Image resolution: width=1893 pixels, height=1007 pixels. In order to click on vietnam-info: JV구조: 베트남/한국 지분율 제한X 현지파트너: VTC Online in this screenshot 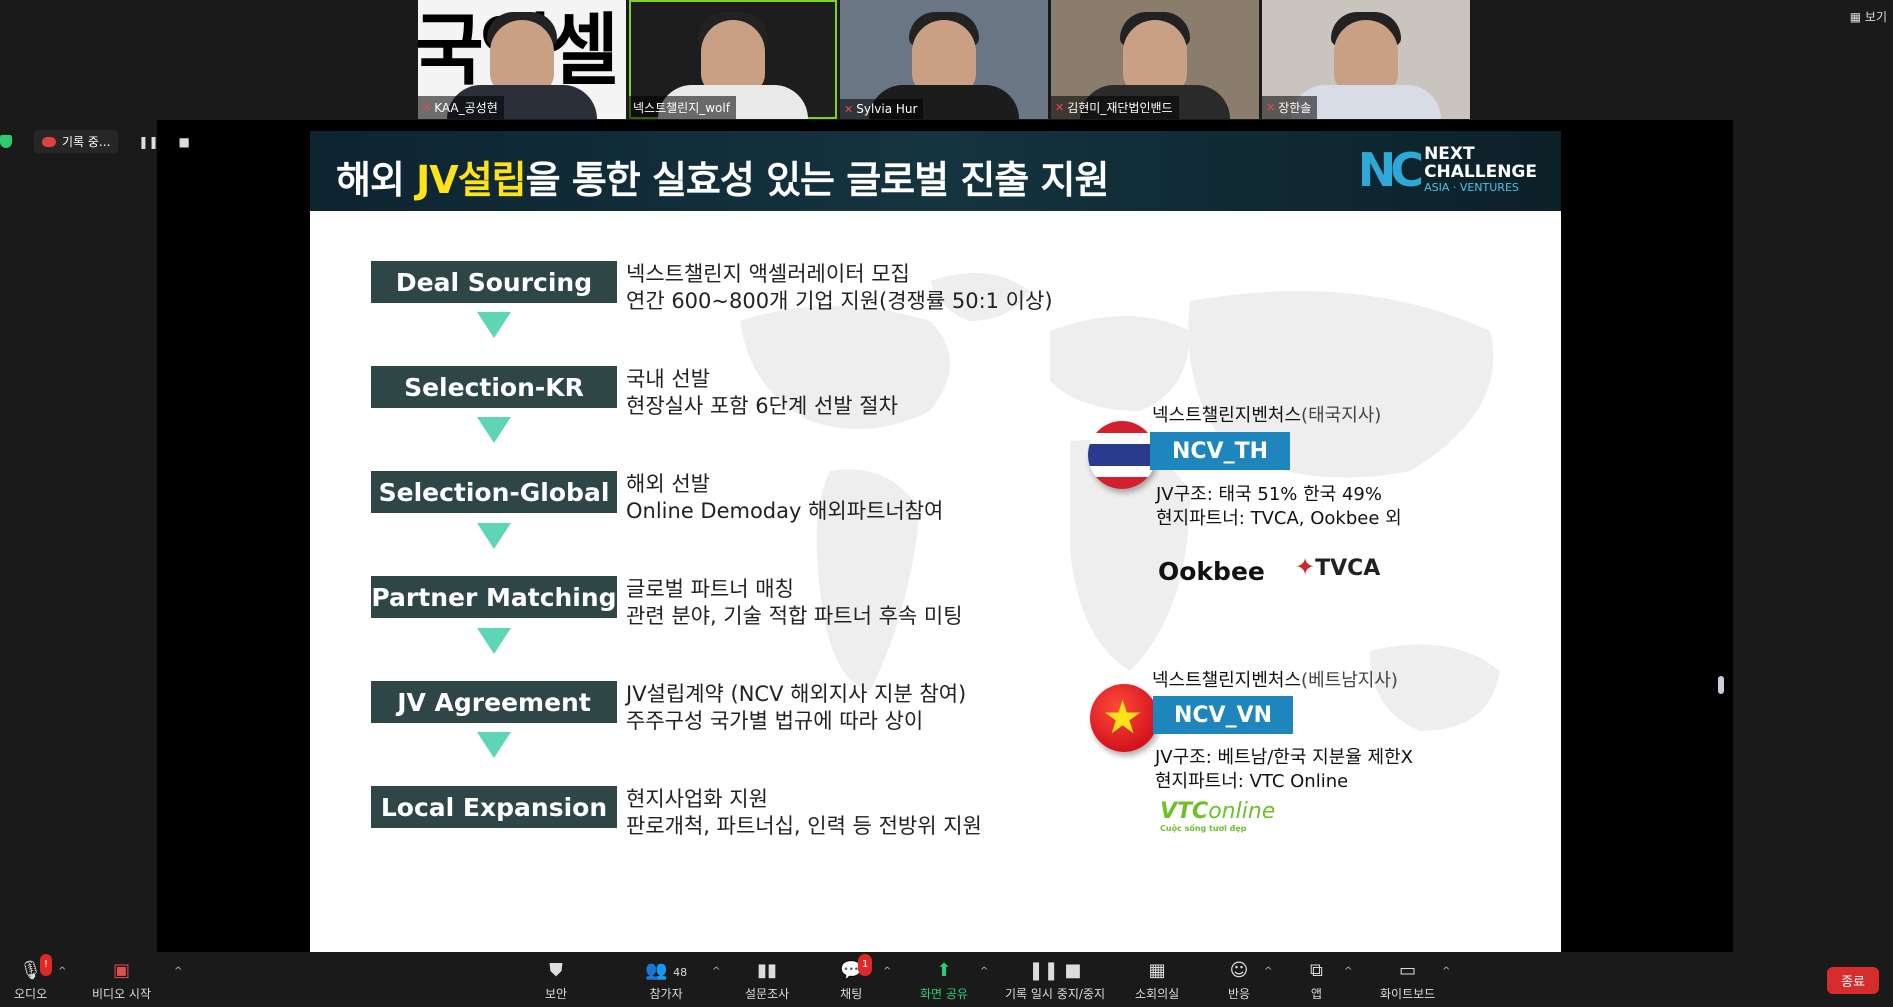, I will do `click(1284, 769)`.